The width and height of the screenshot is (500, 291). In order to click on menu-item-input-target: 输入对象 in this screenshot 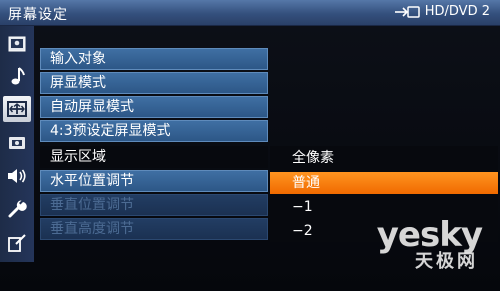, I will do `click(154, 59)`.